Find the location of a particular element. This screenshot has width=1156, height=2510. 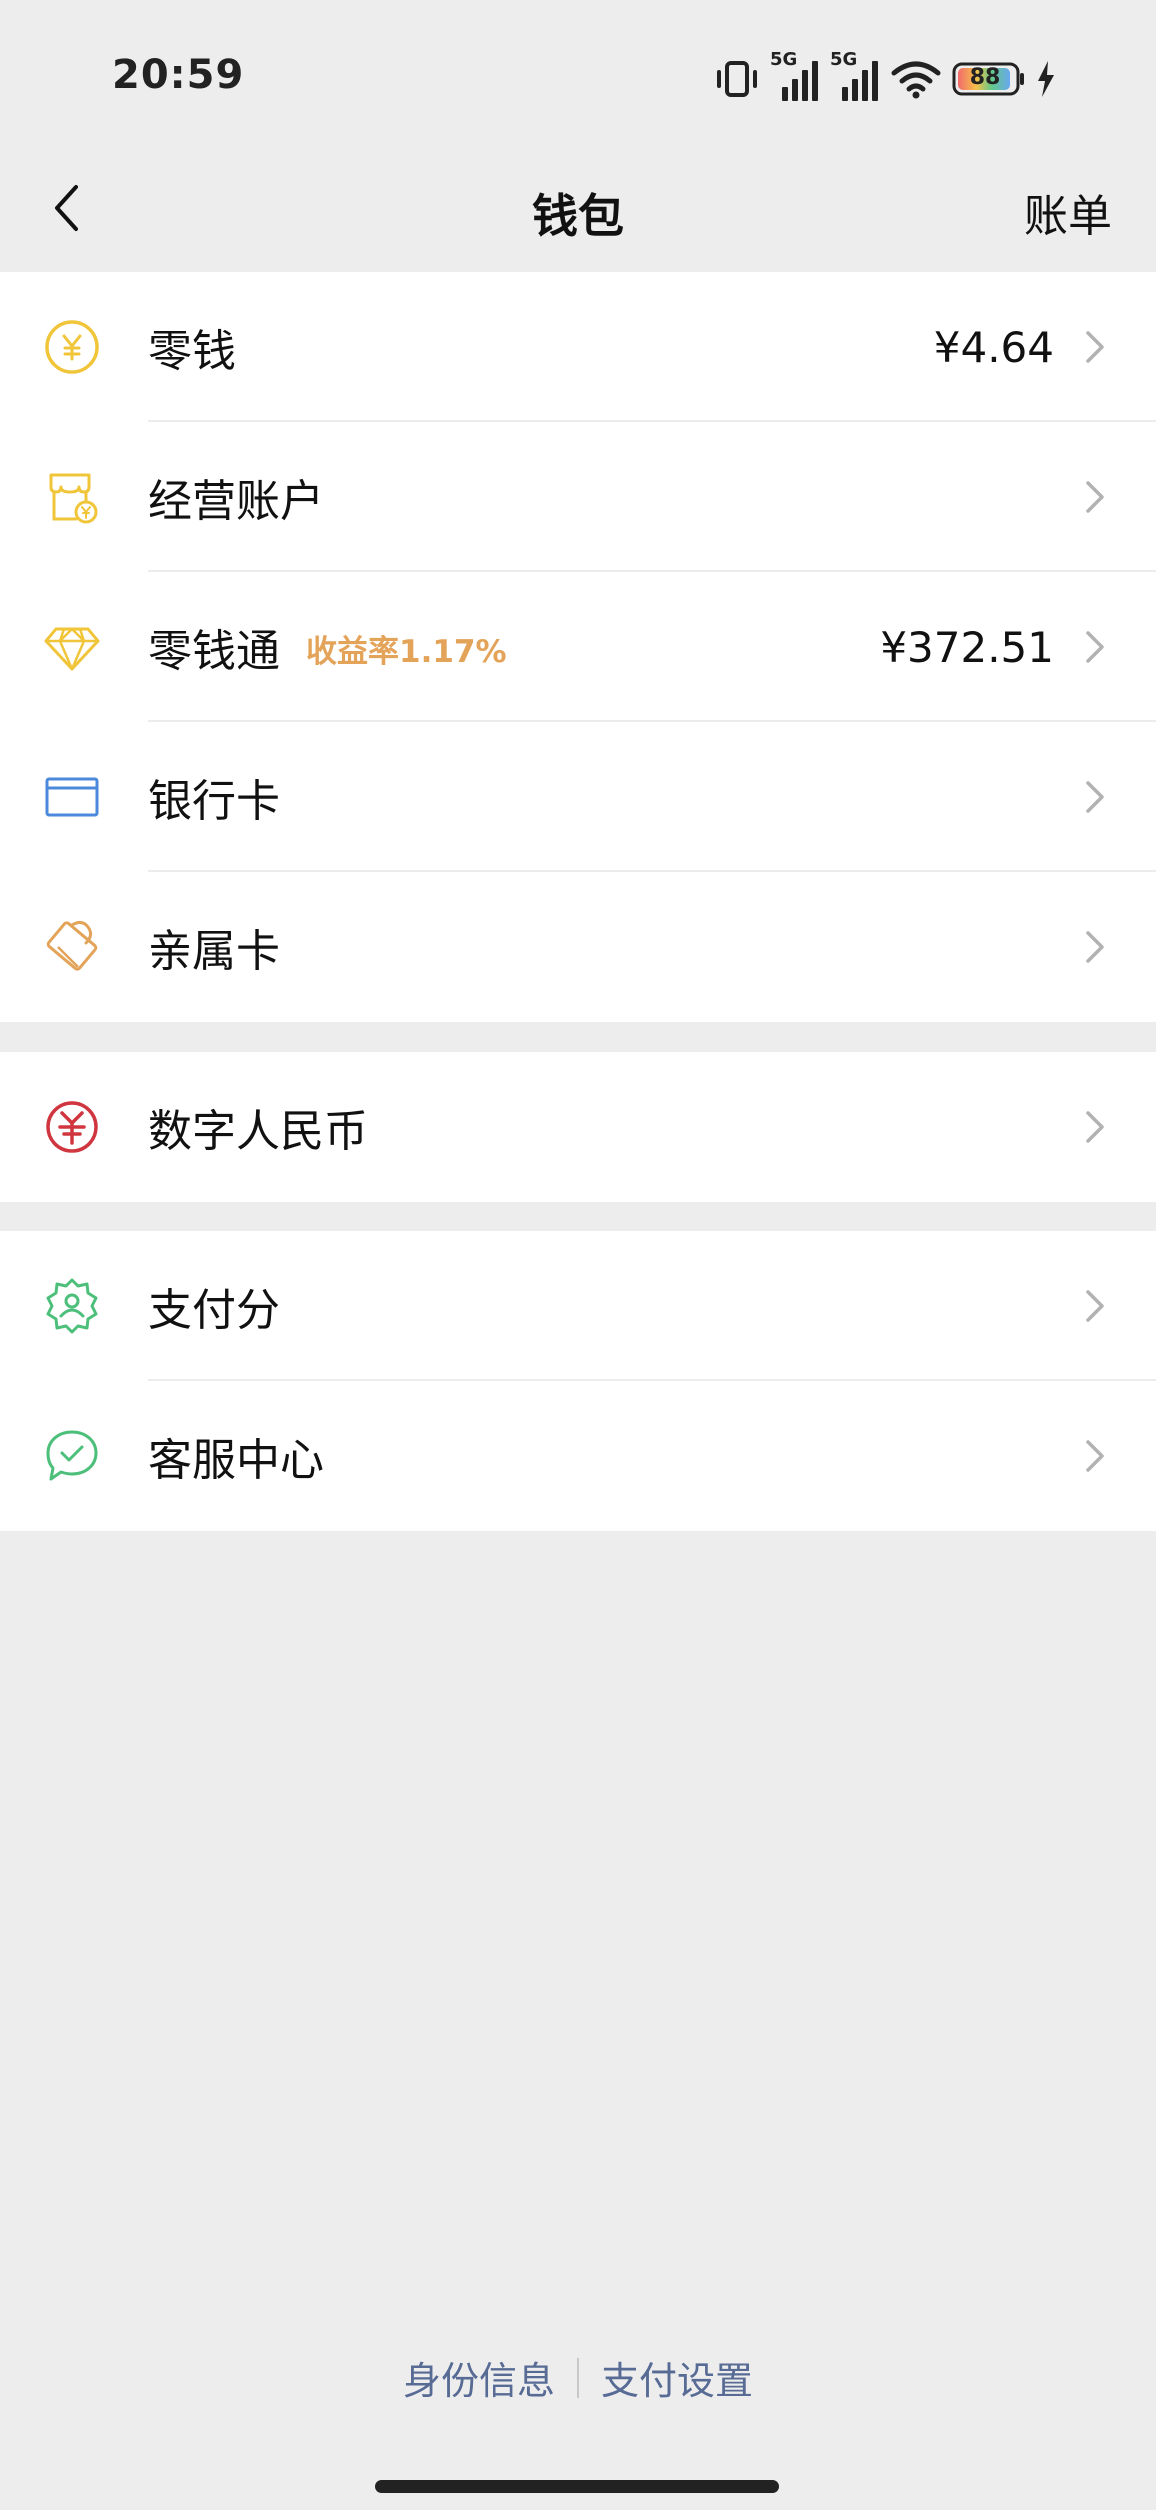

coin-icon is located at coordinates (72, 347).